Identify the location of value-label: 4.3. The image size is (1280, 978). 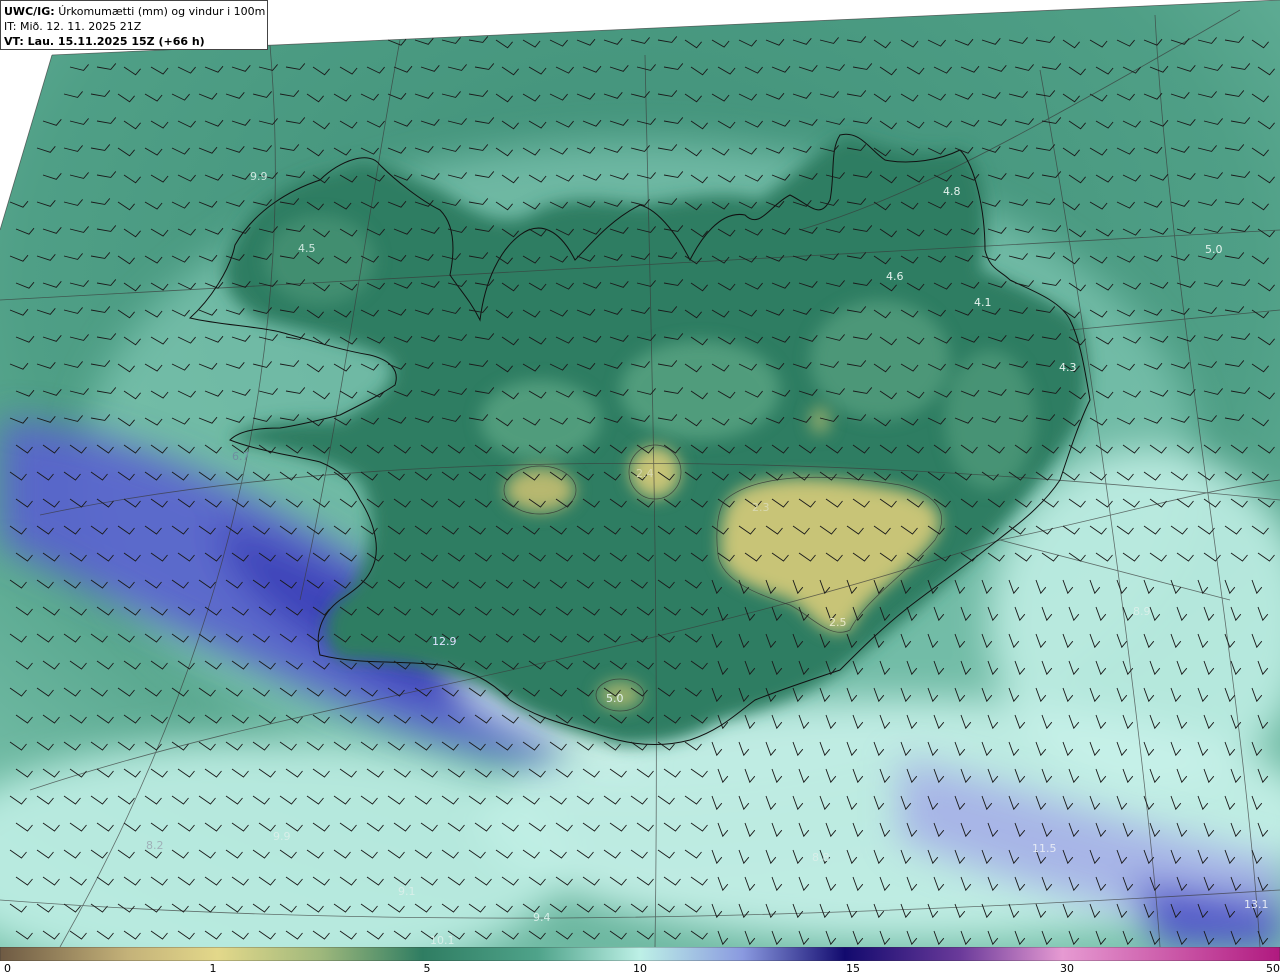
(1068, 367).